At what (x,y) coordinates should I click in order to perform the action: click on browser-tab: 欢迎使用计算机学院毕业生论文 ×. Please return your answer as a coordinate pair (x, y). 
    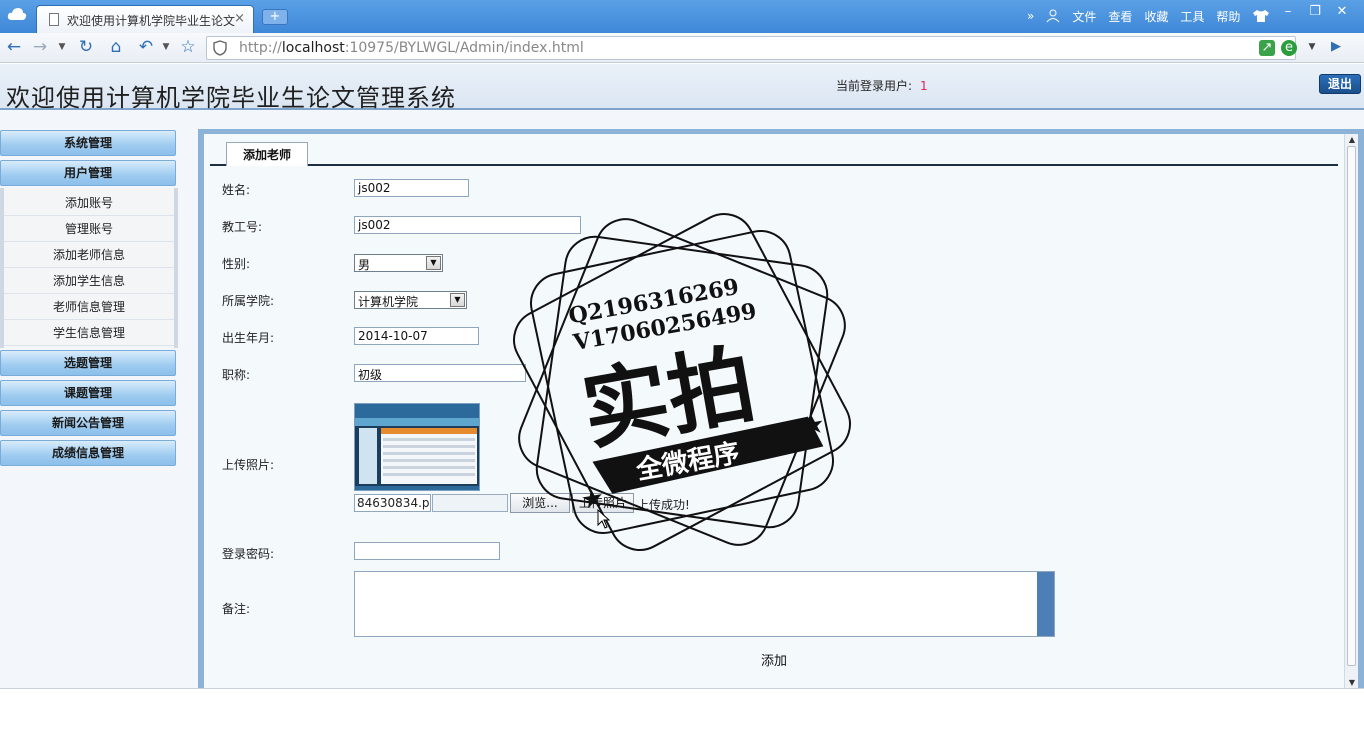
    Looking at the image, I should click on (145, 19).